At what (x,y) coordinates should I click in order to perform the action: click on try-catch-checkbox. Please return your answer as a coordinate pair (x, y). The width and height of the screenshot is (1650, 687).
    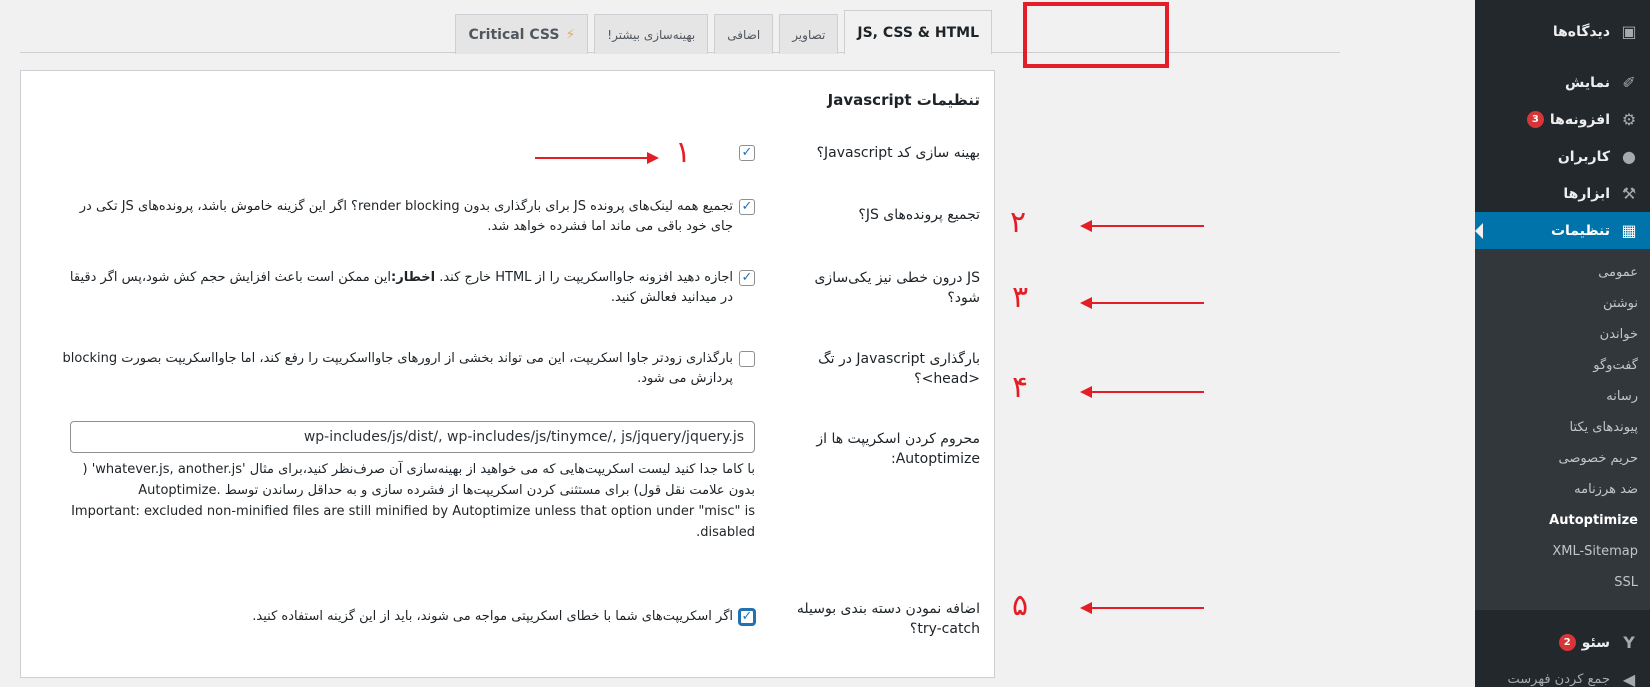
    Looking at the image, I should click on (747, 617).